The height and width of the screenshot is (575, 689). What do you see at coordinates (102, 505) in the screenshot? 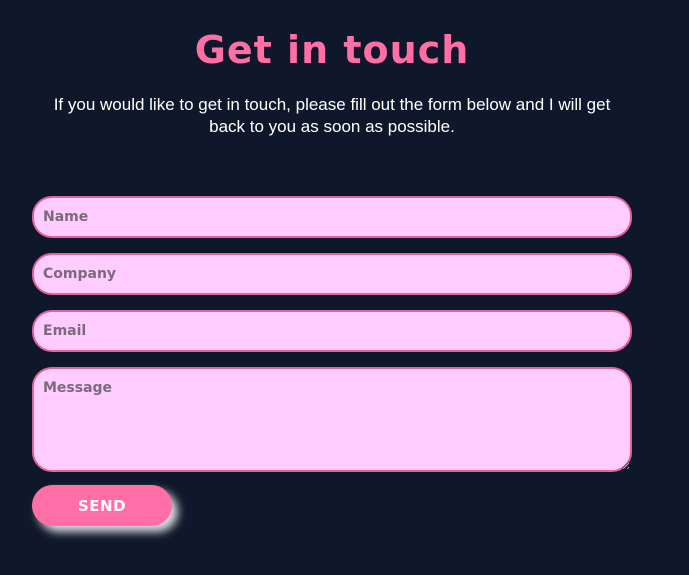
I see `send-button: SEND` at bounding box center [102, 505].